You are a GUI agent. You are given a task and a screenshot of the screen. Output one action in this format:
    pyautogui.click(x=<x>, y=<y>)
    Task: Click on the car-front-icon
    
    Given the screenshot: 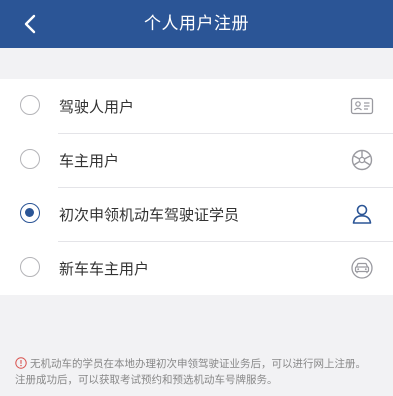 What is the action you would take?
    pyautogui.click(x=362, y=268)
    